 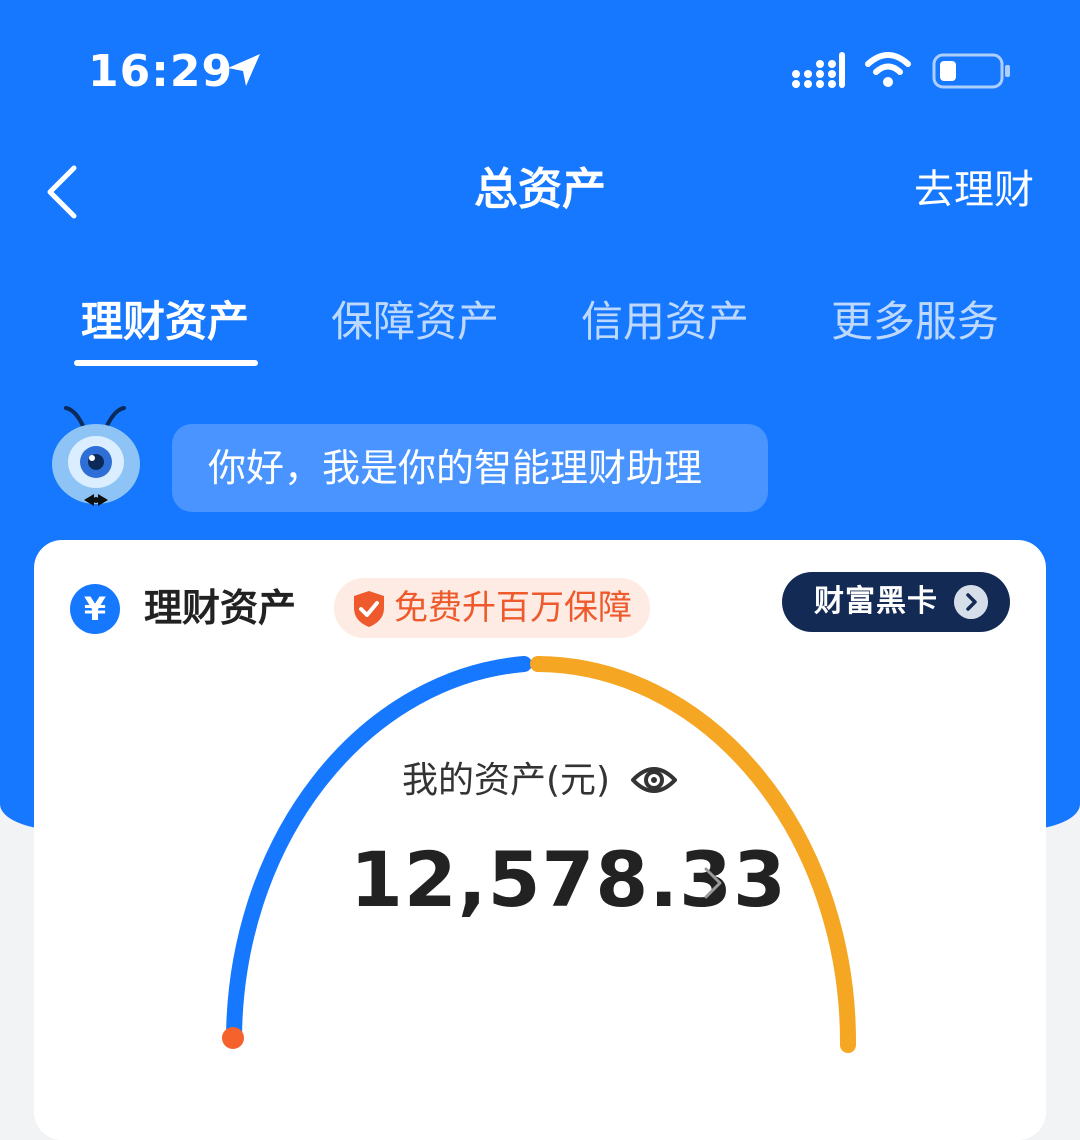 What do you see at coordinates (540, 70) in the screenshot?
I see `status-bar: 16:29` at bounding box center [540, 70].